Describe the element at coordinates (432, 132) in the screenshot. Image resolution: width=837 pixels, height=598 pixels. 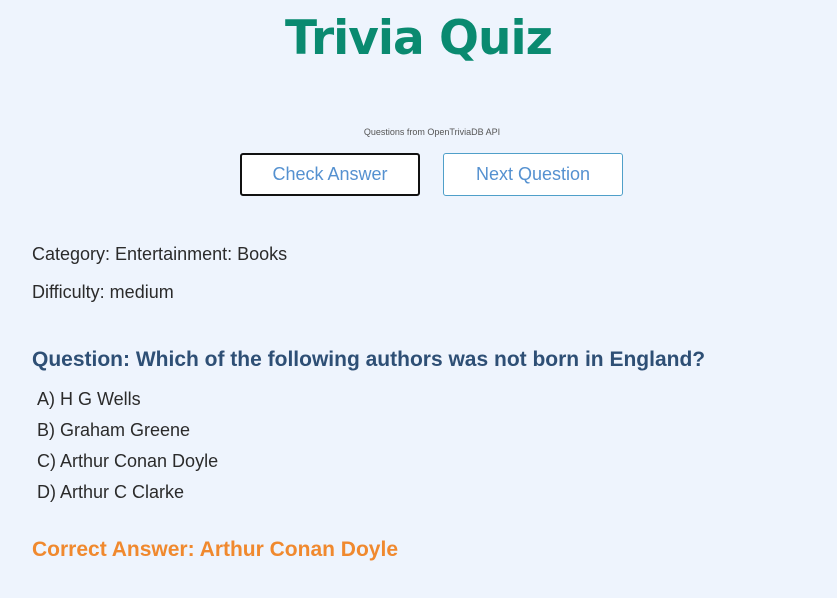
I see `api-source-caption: Questions from OpenTriviaDB API` at that location.